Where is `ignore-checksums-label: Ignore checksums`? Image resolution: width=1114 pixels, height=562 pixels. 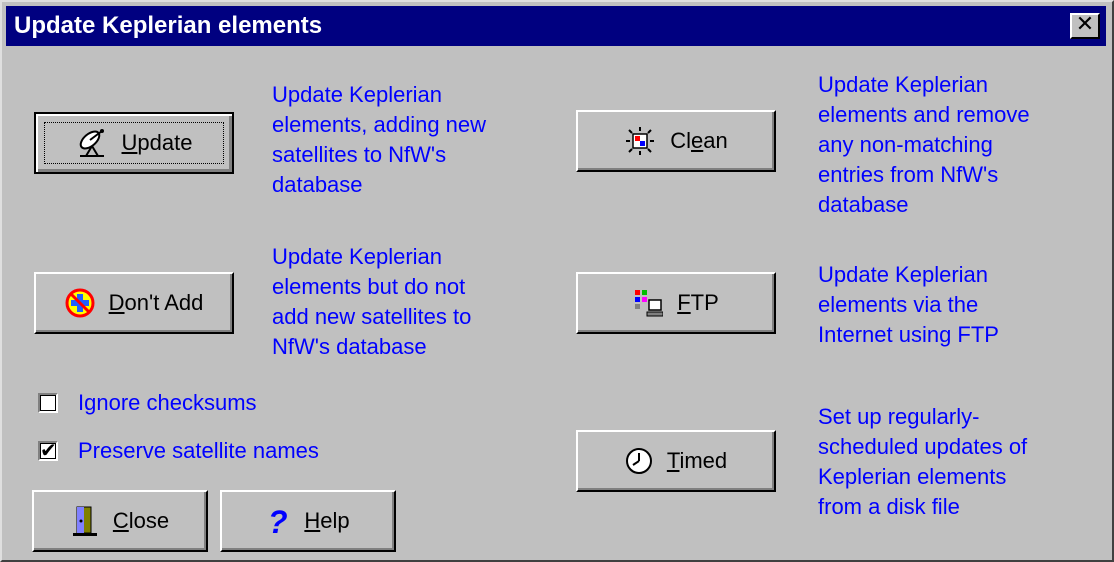 ignore-checksums-label: Ignore checksums is located at coordinates (167, 402).